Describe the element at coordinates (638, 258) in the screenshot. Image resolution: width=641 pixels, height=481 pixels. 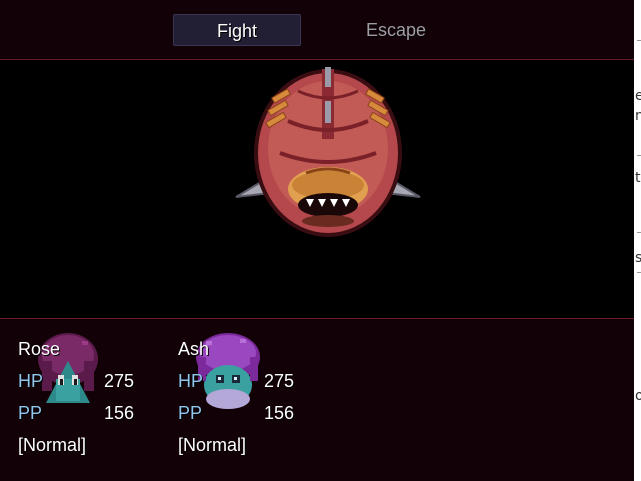
I see `background-page-fragment: s` at that location.